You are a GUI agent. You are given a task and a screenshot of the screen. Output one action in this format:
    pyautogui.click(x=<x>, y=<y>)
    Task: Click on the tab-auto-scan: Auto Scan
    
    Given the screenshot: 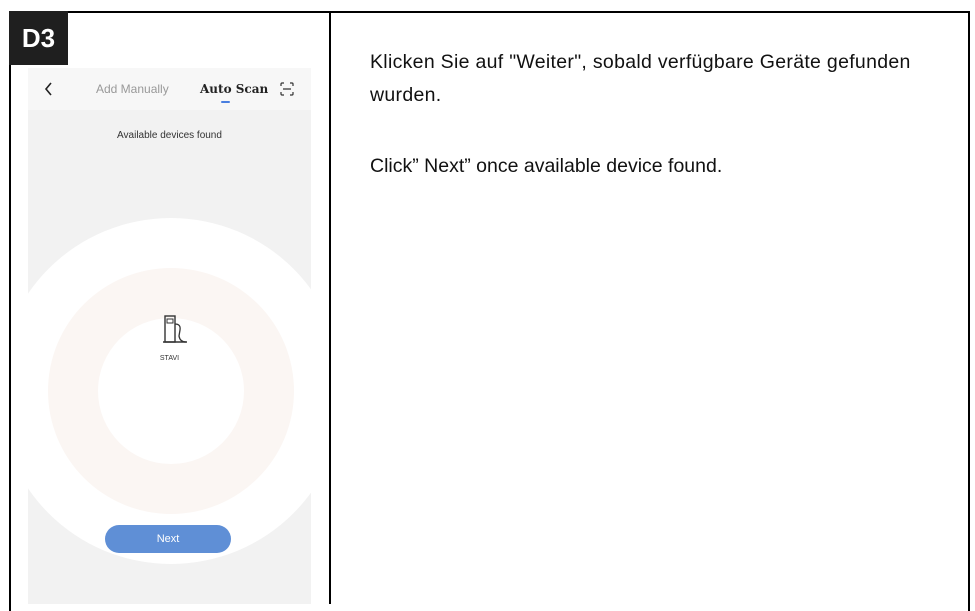 What is the action you would take?
    pyautogui.click(x=234, y=89)
    